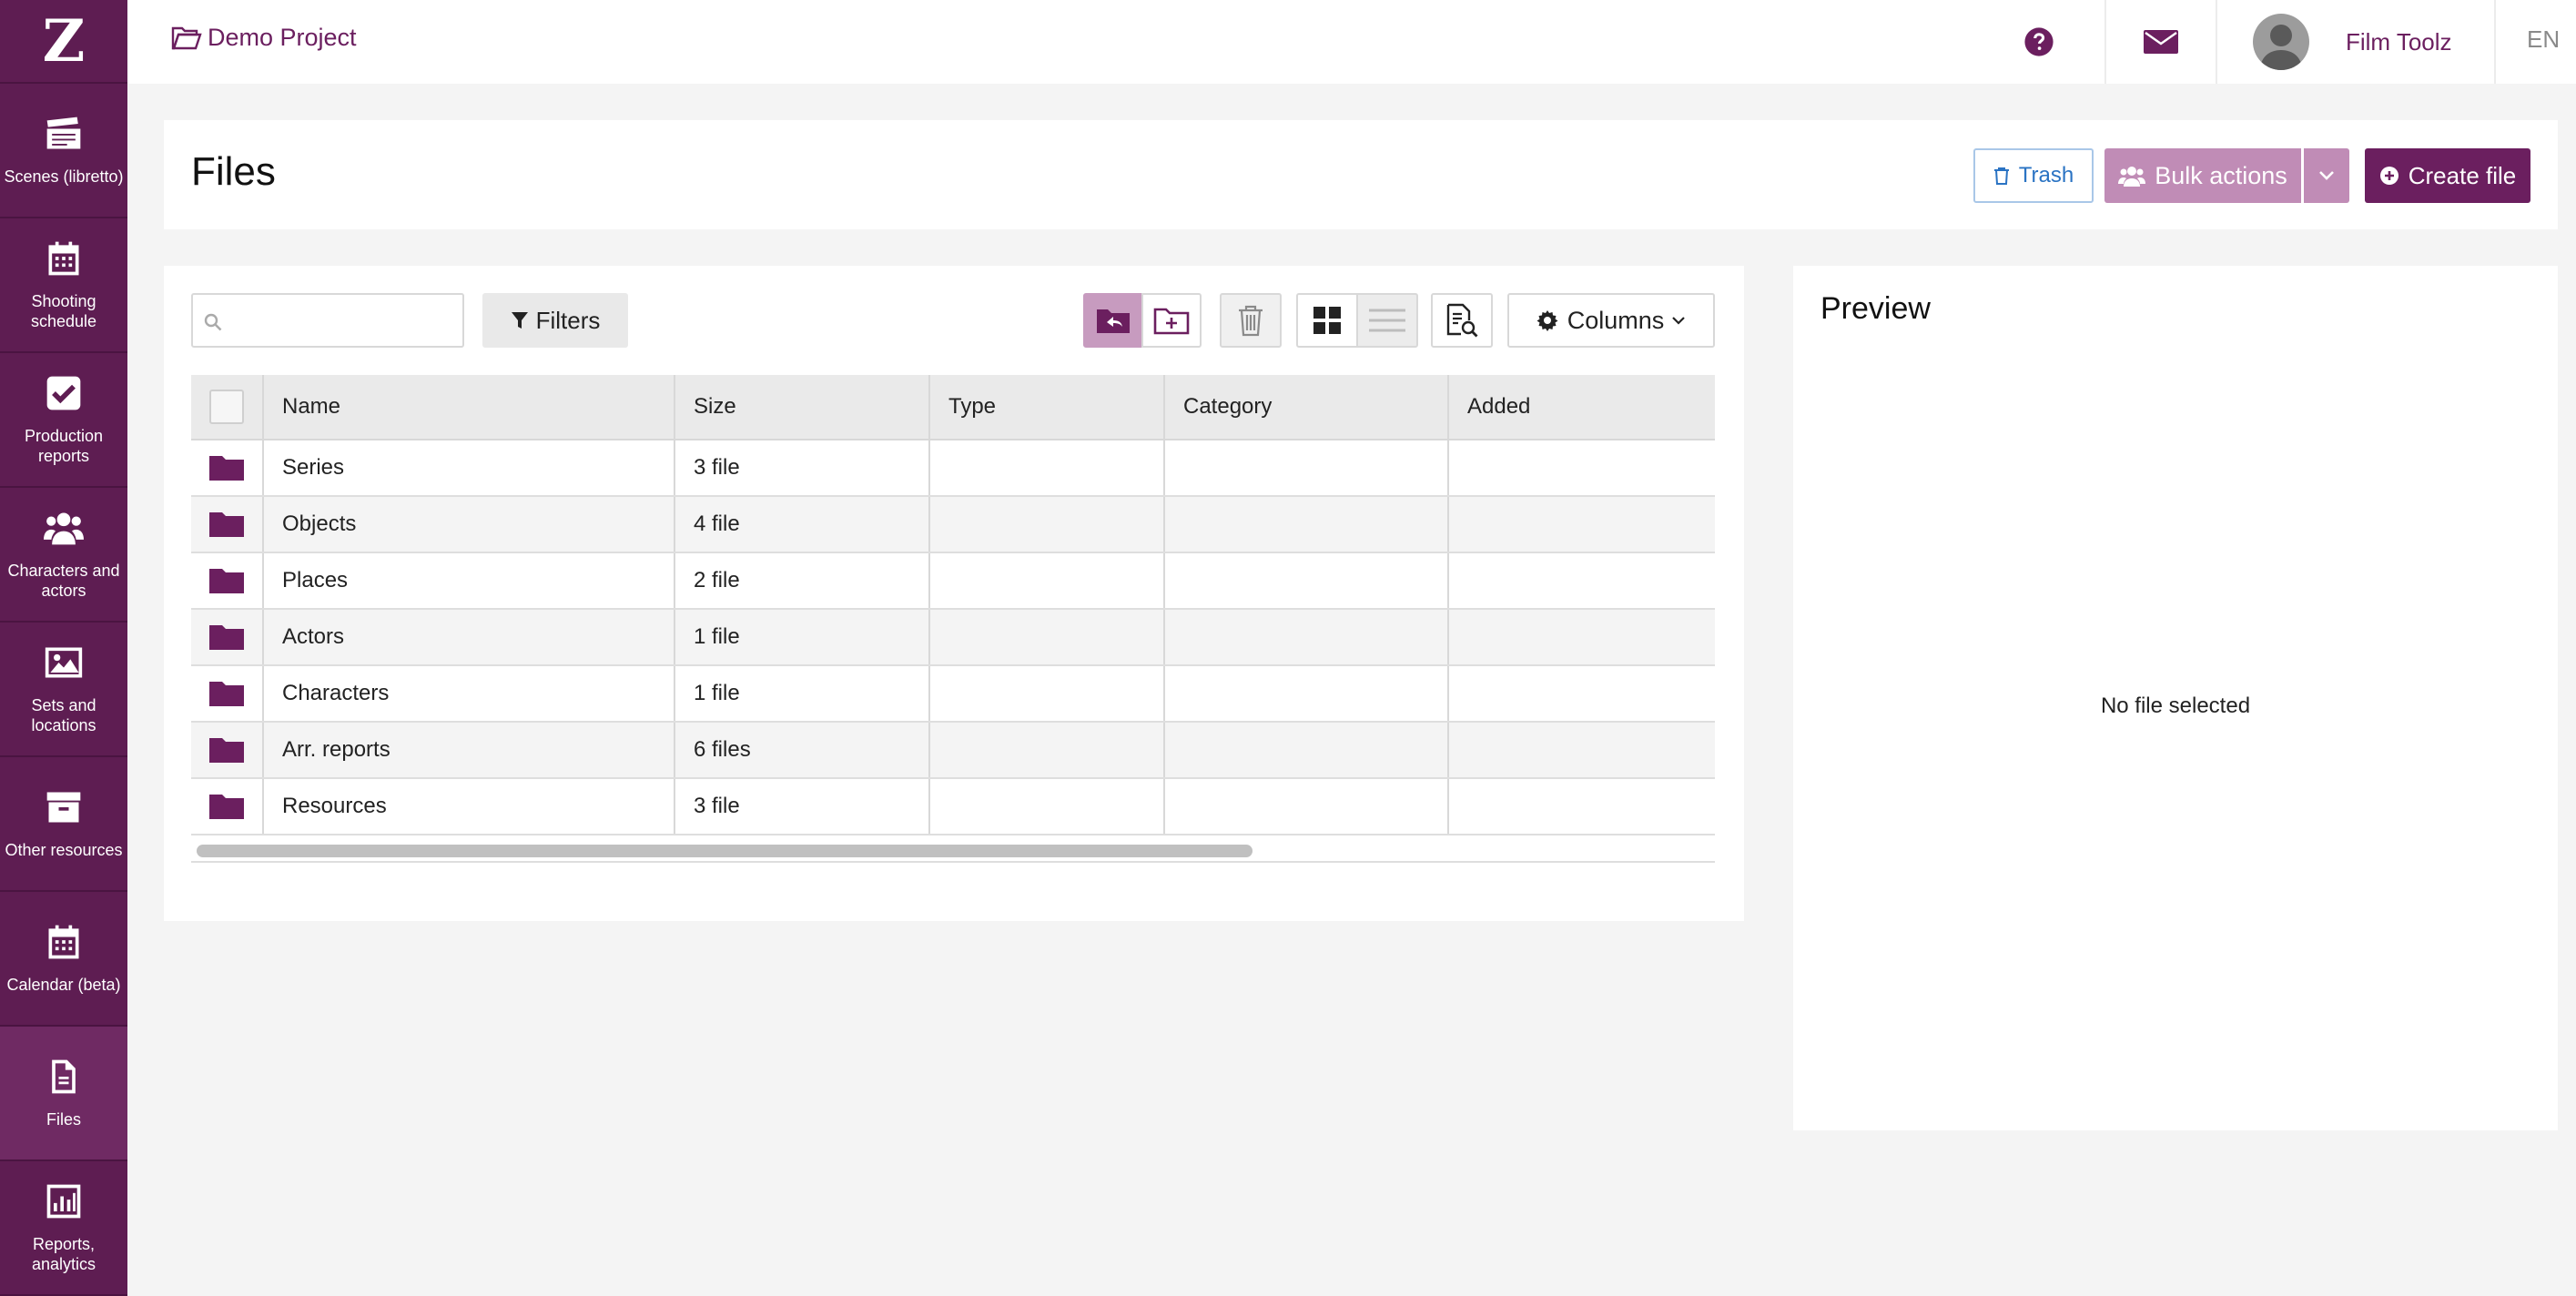 The width and height of the screenshot is (2576, 1296). What do you see at coordinates (1616, 320) in the screenshot?
I see `columns-label: Columns` at bounding box center [1616, 320].